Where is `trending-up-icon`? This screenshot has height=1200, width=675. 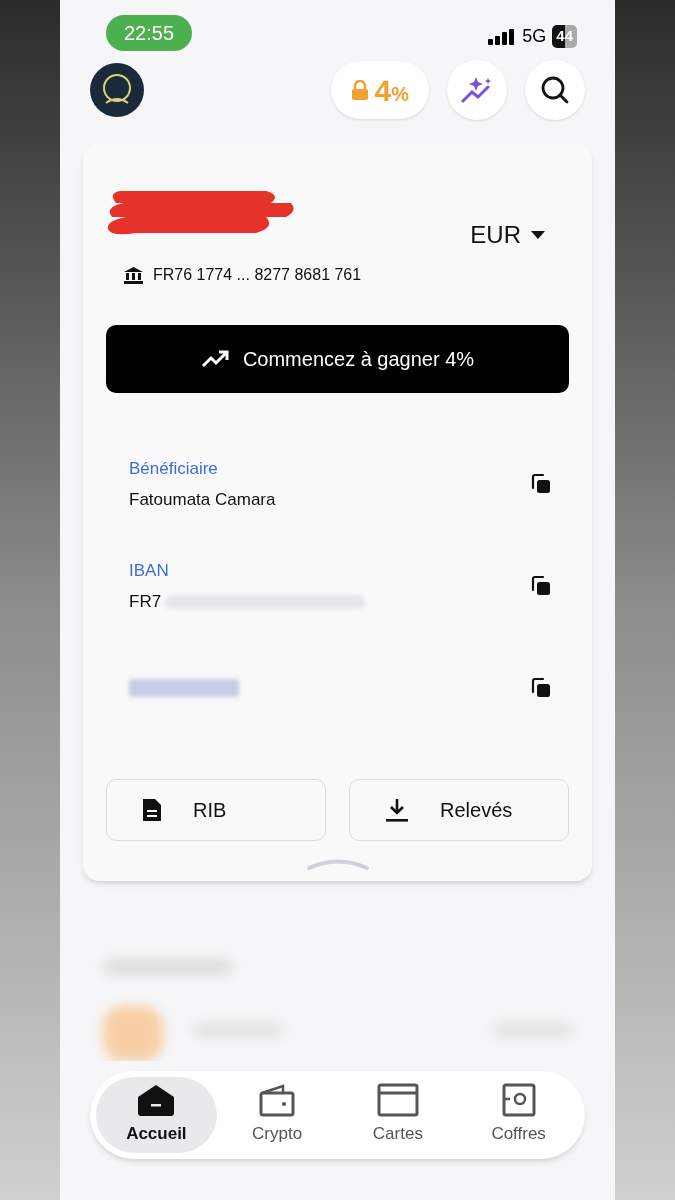
trending-up-icon is located at coordinates (214, 359).